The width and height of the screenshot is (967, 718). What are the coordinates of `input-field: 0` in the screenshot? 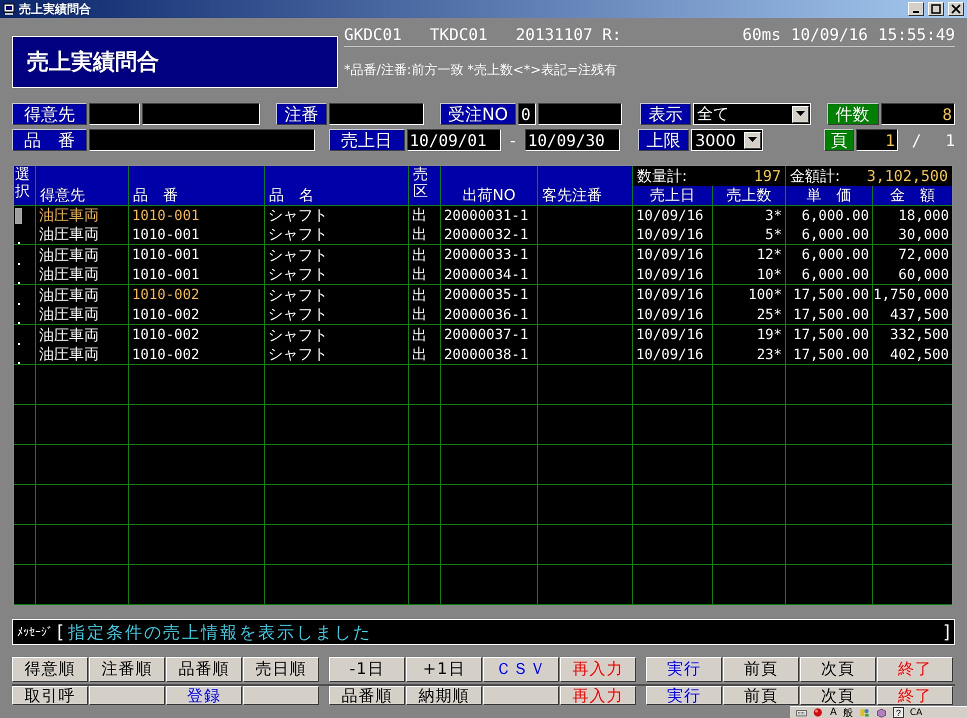 It's located at (527, 114).